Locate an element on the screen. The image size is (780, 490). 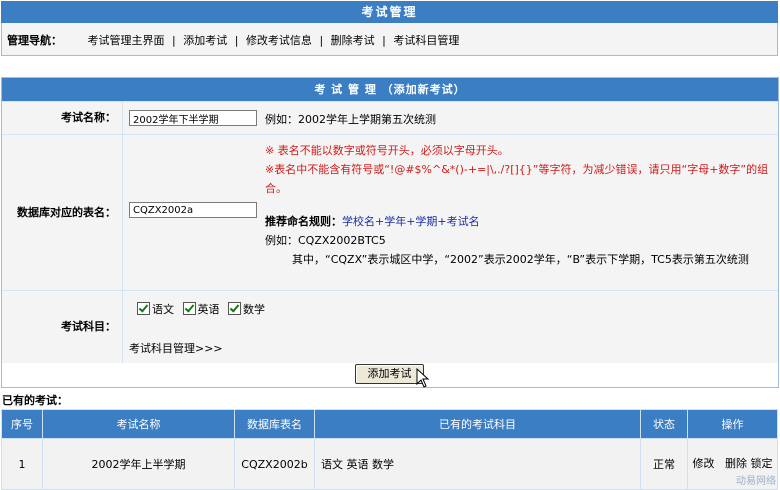
subjects-label: 考试科目： is located at coordinates (62, 327).